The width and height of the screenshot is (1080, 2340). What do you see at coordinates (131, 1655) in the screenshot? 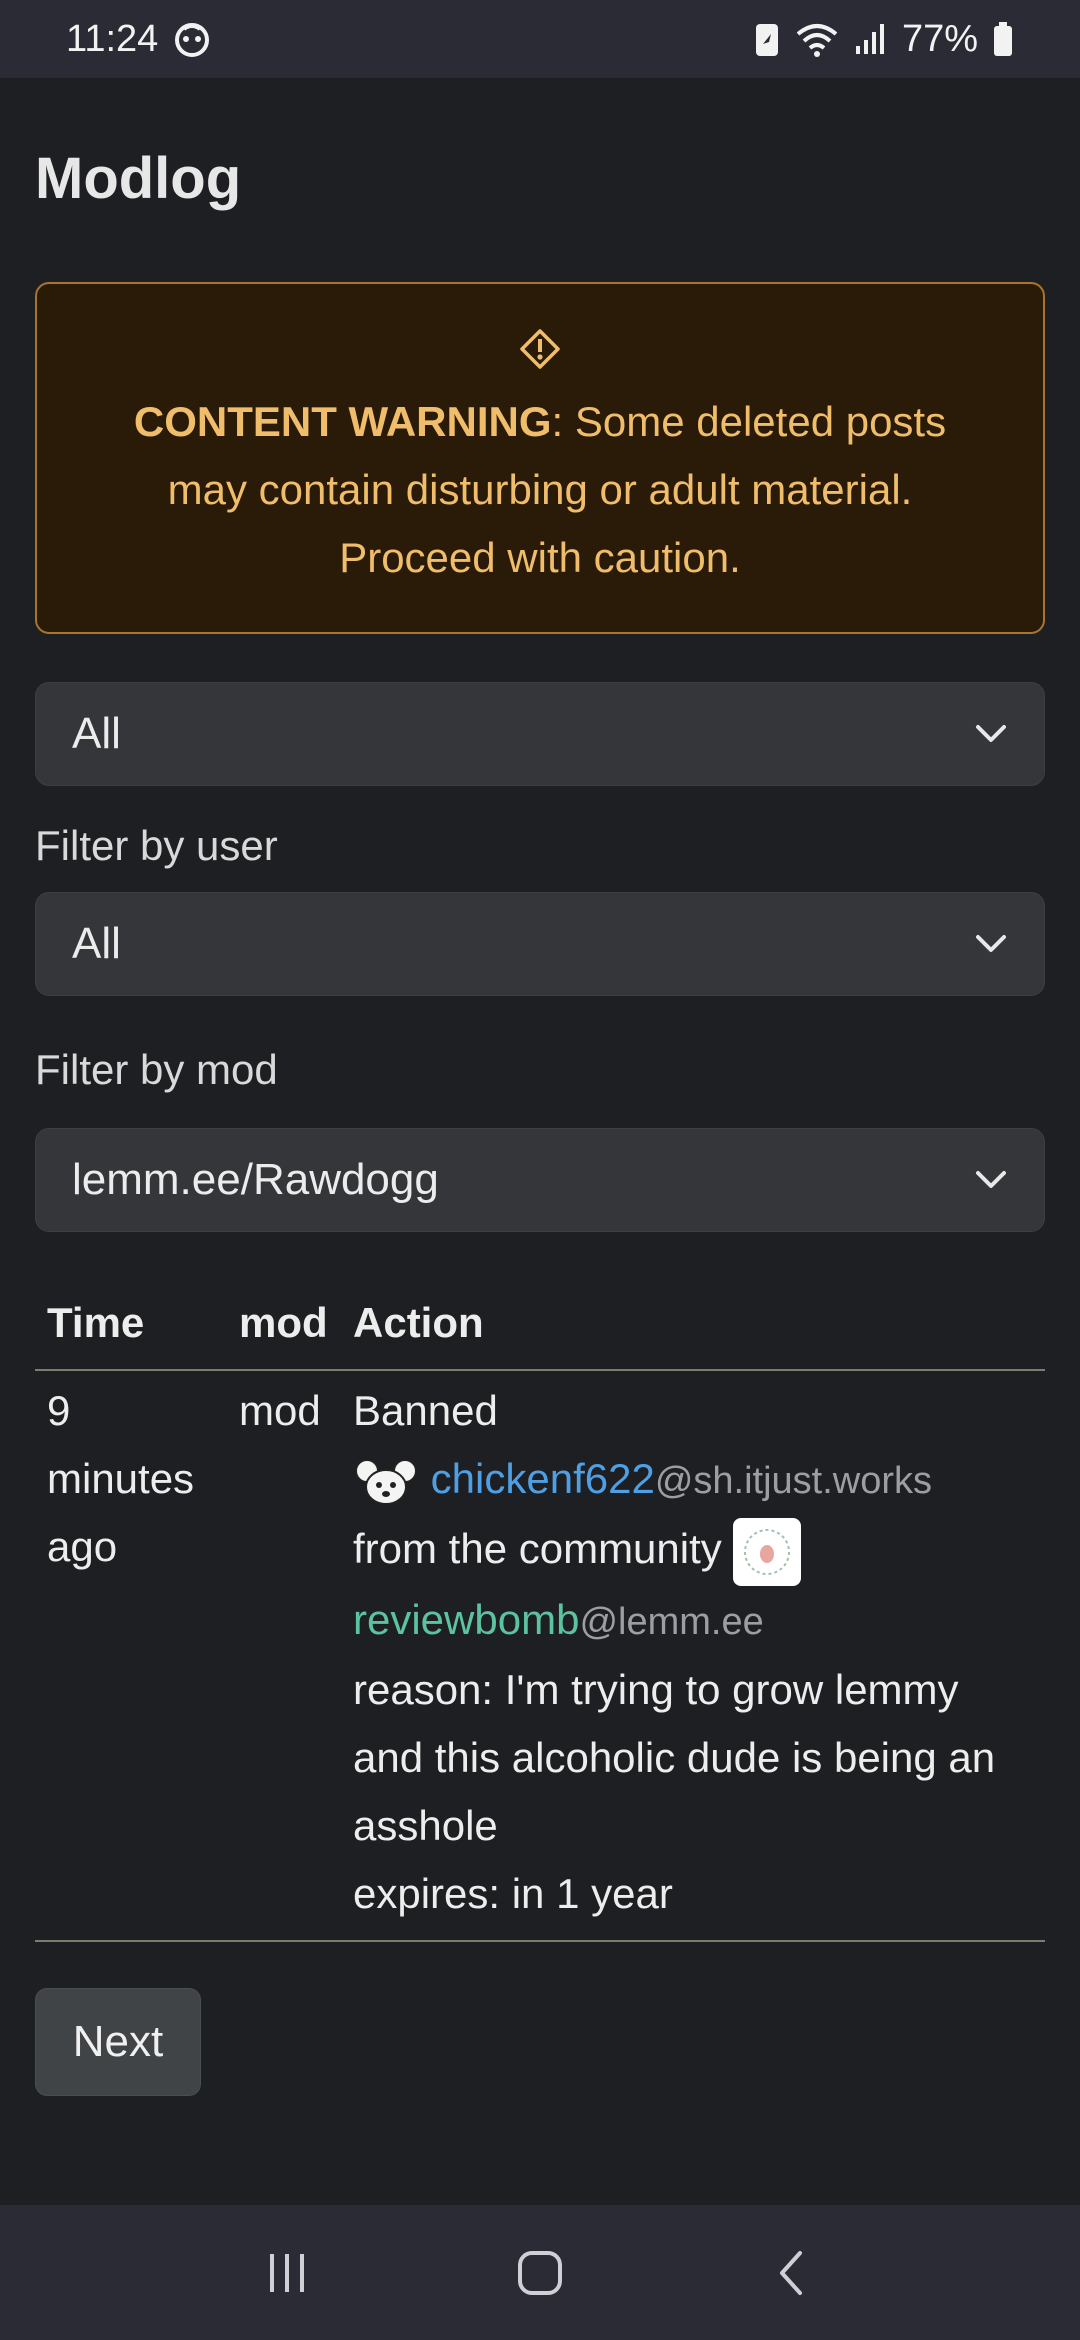
I see `time-cell: 9 minutes ago` at bounding box center [131, 1655].